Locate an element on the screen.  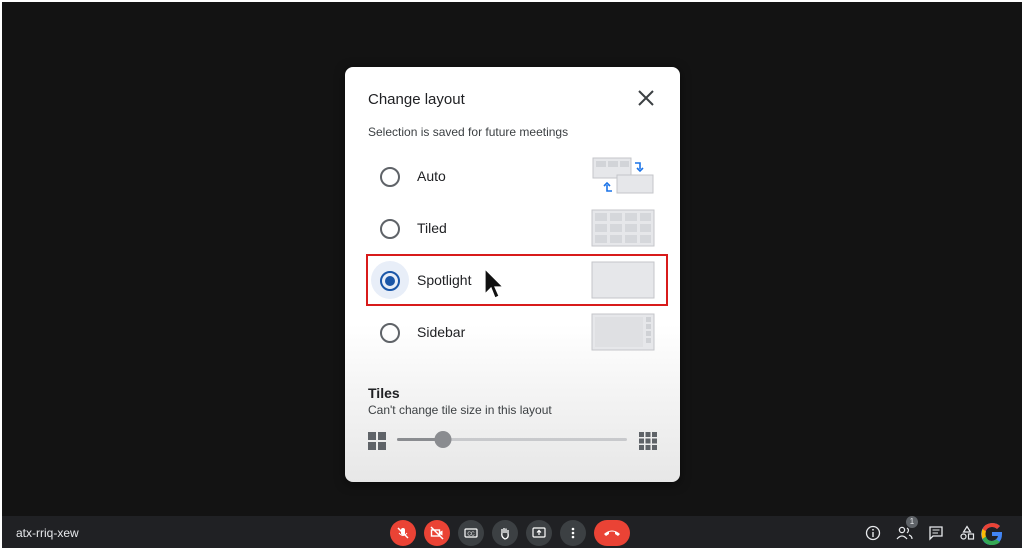
radio-auto is located at coordinates (390, 177).